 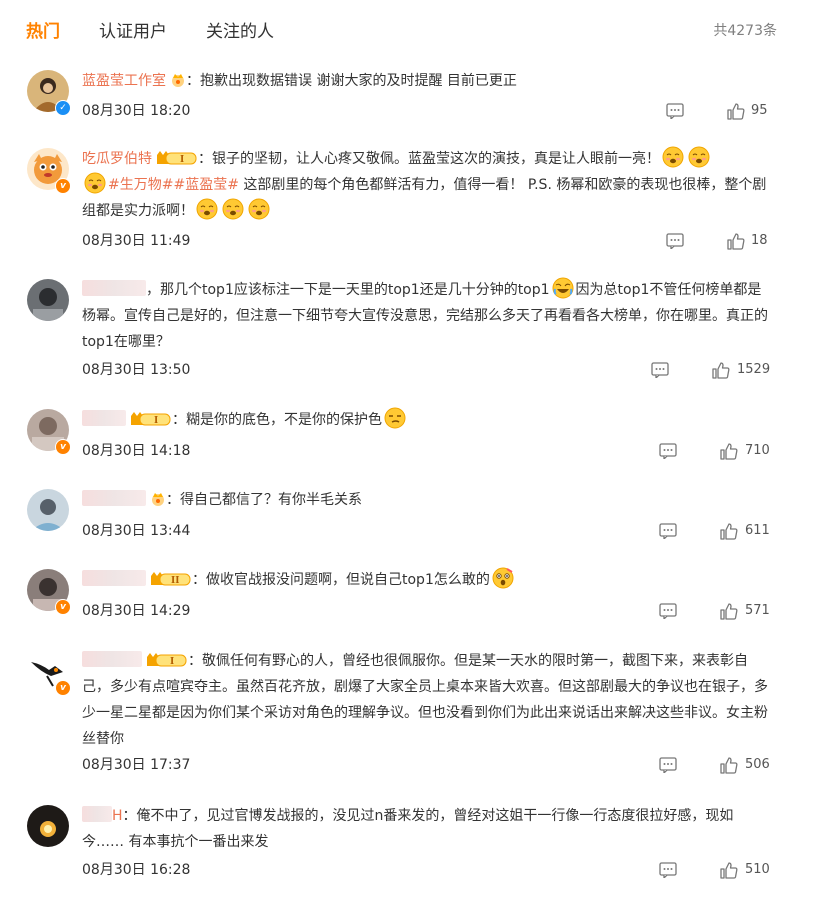 I want to click on like-count: 506, so click(x=757, y=764).